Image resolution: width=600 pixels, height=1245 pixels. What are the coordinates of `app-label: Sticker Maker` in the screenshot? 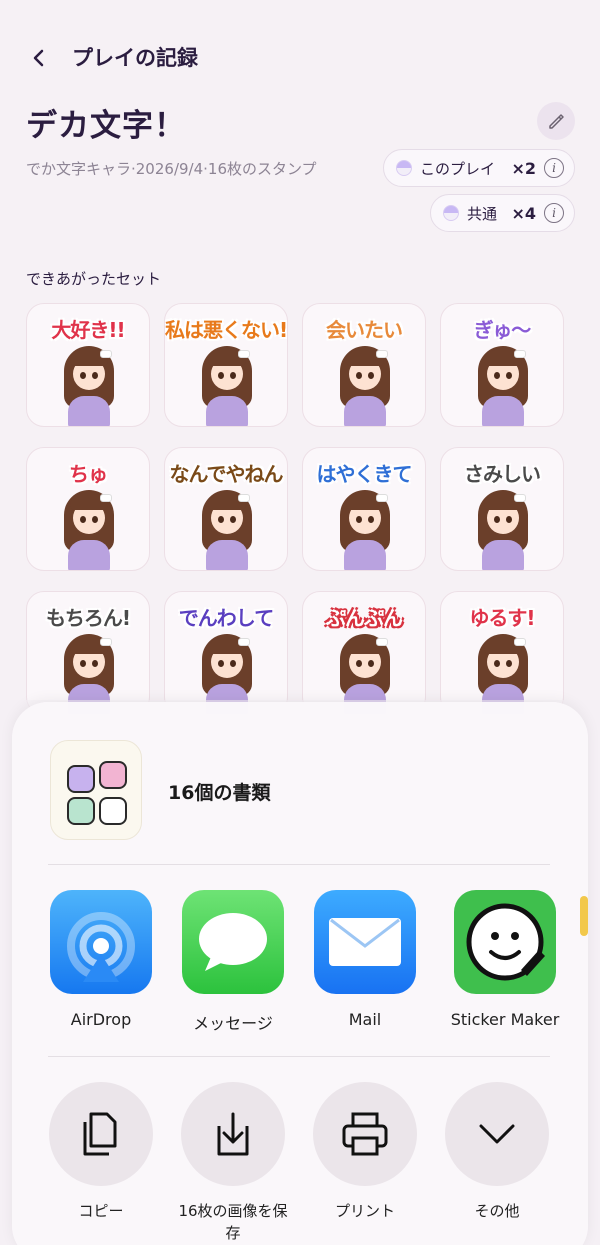 It's located at (505, 1019).